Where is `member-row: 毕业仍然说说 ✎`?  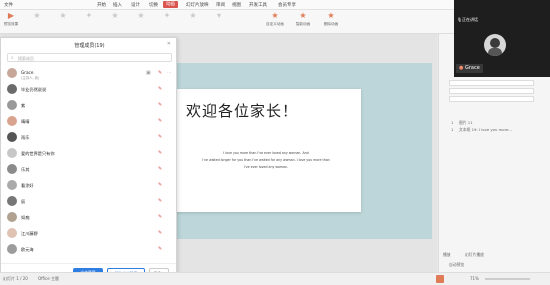 member-row: 毕业仍然说说 ✎ is located at coordinates (89, 89).